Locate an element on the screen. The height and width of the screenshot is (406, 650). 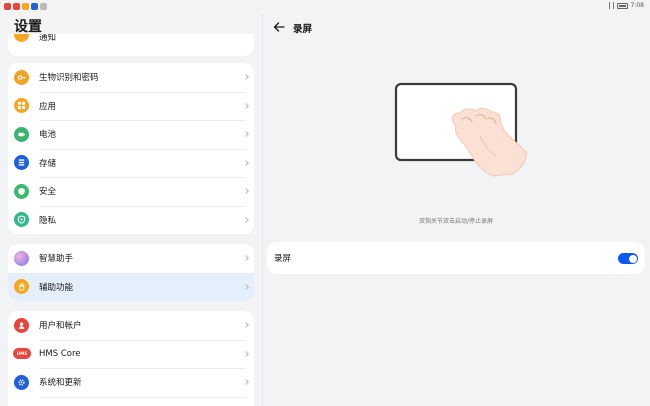
key-icon is located at coordinates (21, 77).